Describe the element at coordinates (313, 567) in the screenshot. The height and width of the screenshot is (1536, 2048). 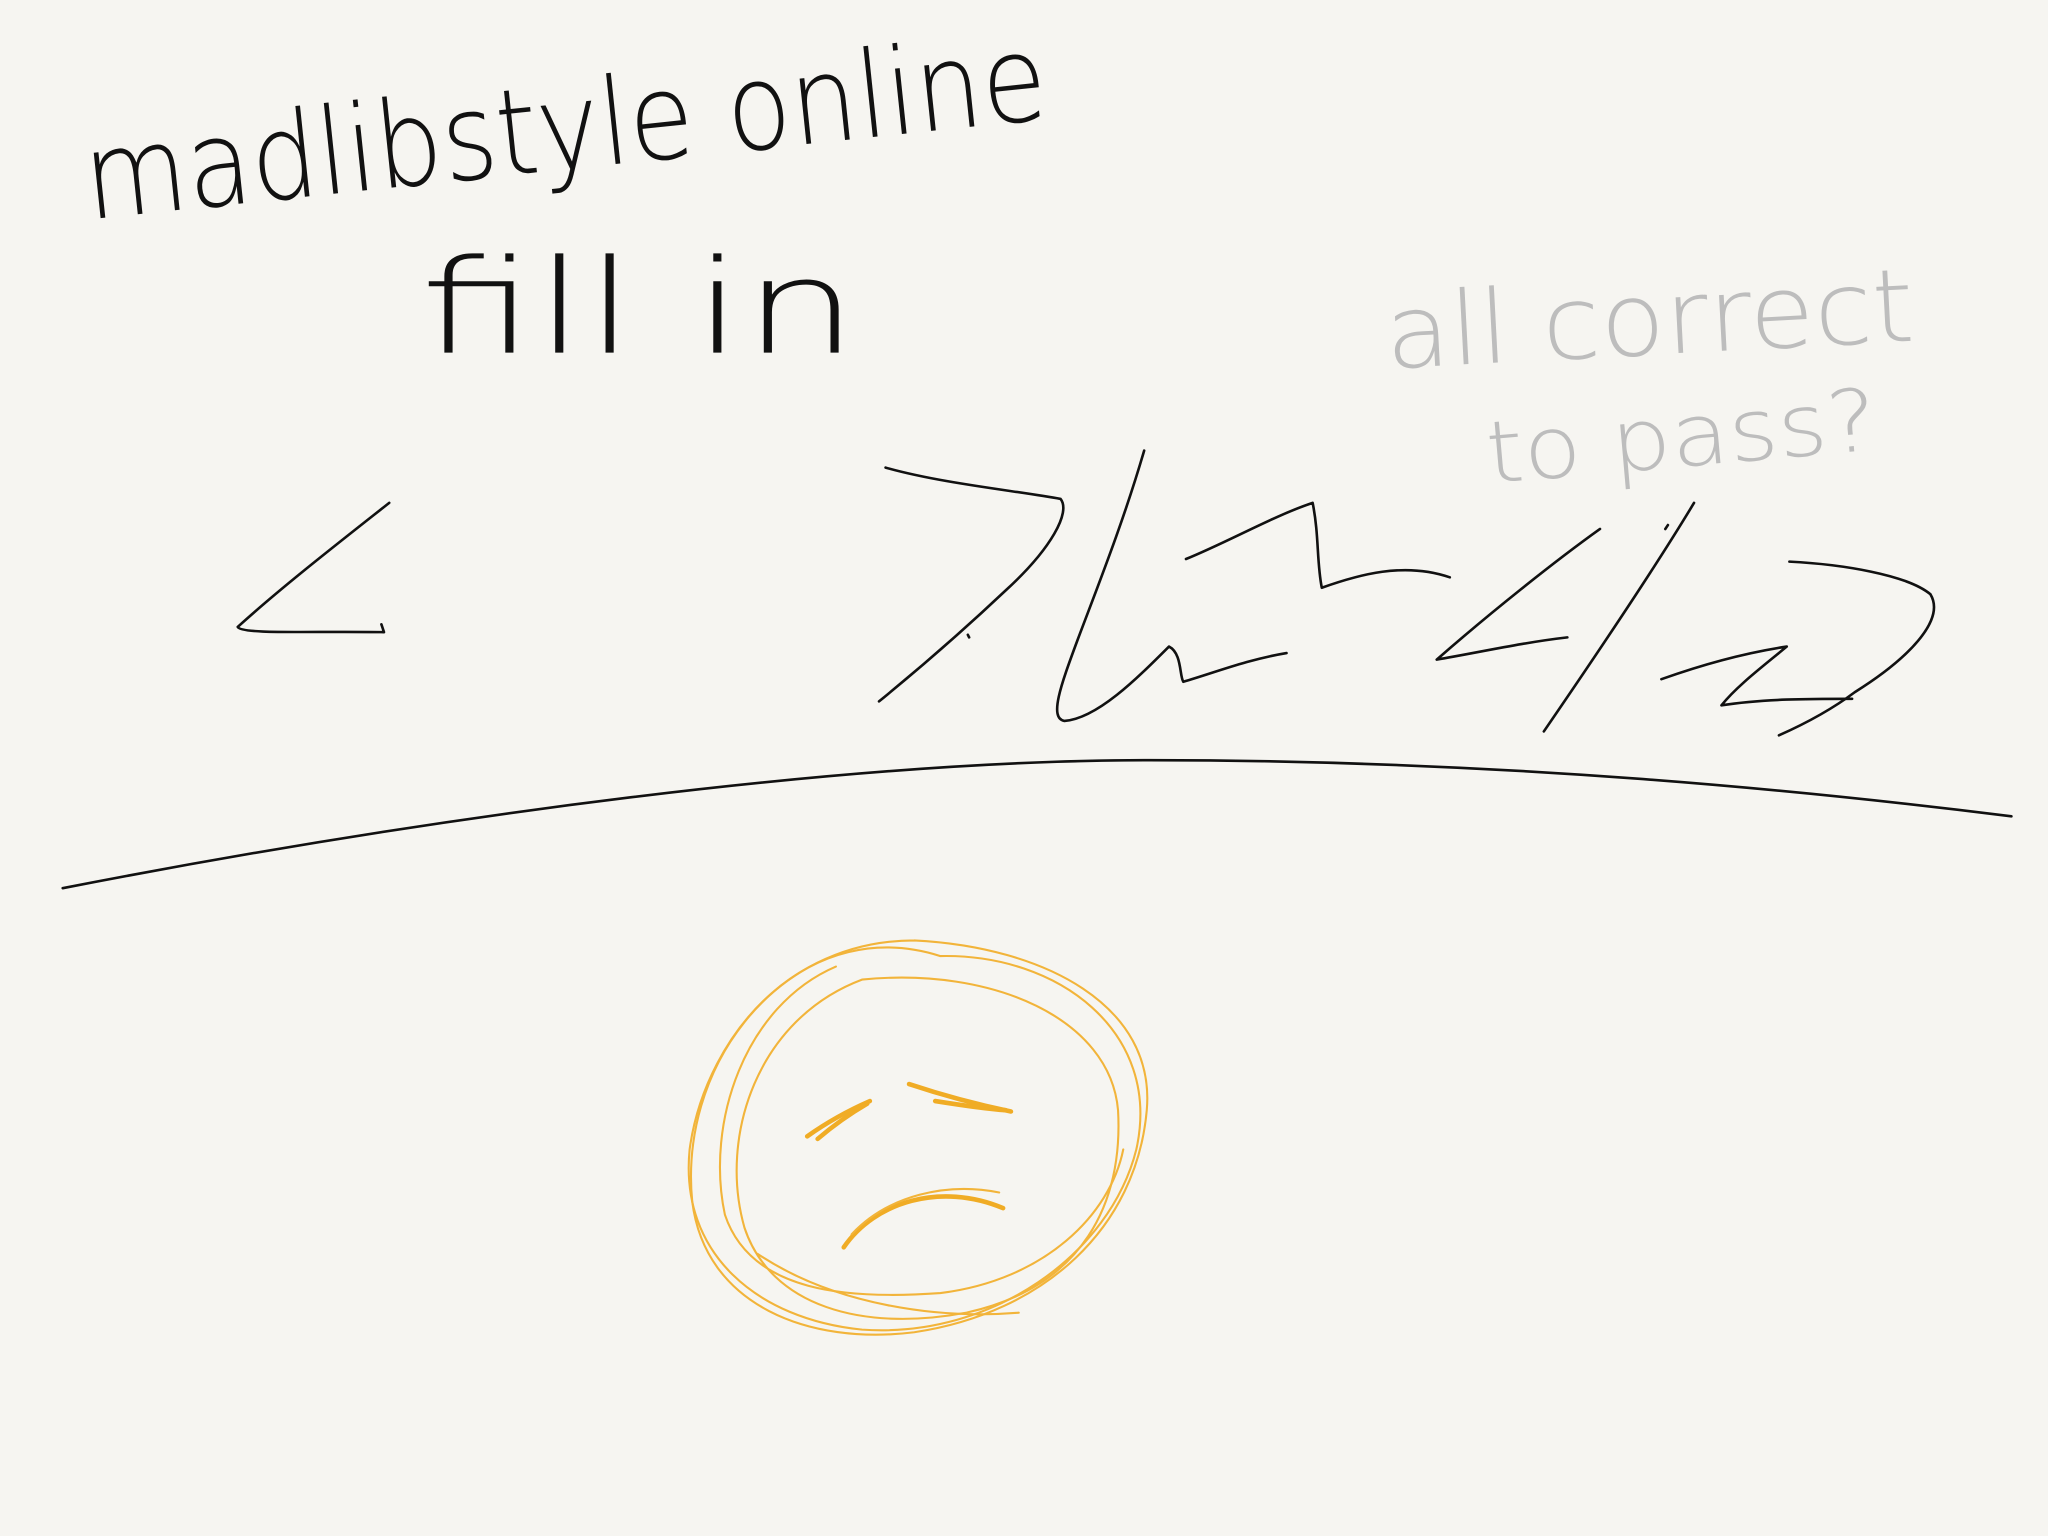
I see `less-than-icon` at that location.